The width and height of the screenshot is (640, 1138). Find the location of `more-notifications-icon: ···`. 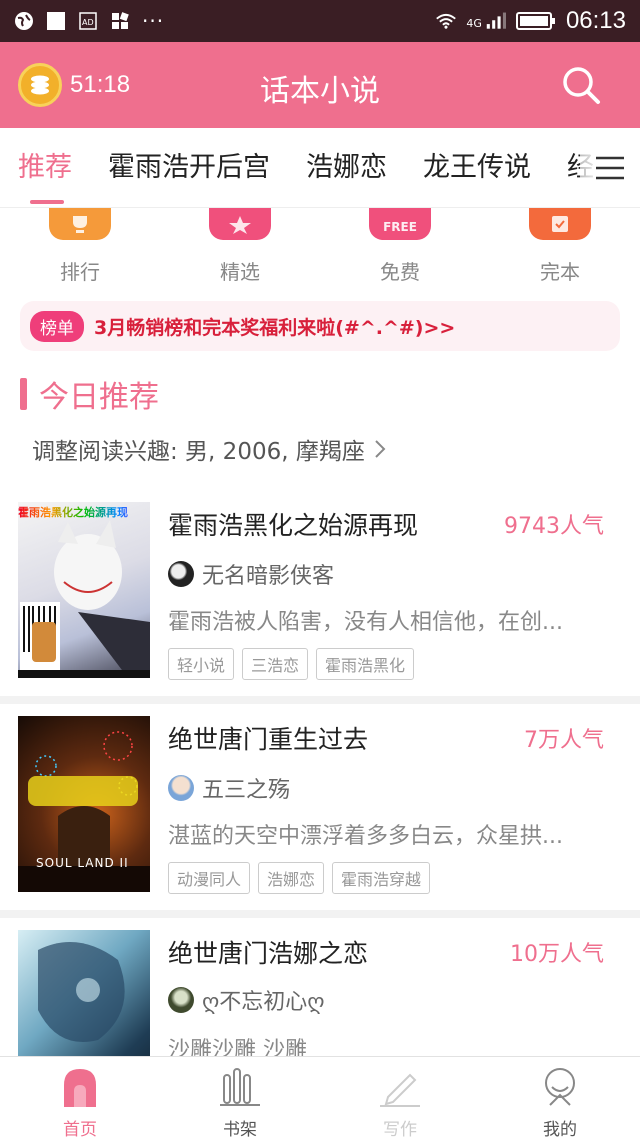

more-notifications-icon: ··· is located at coordinates (153, 21).